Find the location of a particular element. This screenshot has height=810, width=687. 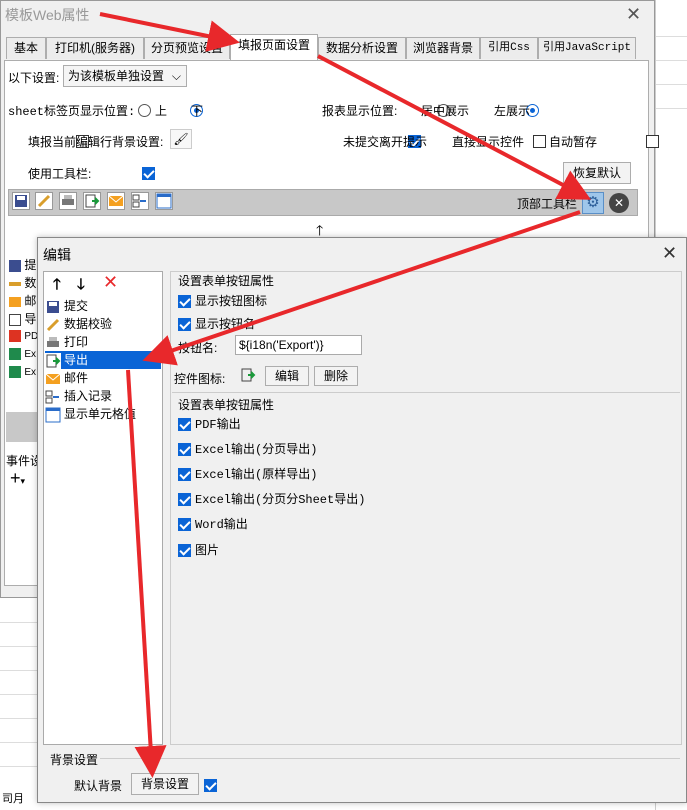

arrow-to-export is located at coordinates (361, 288).